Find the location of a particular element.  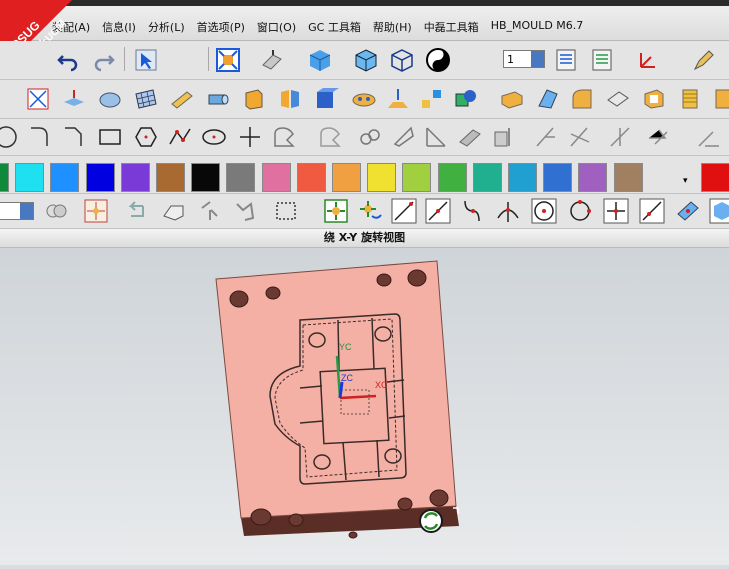

extend-curve-button is located at coordinates (620, 137).